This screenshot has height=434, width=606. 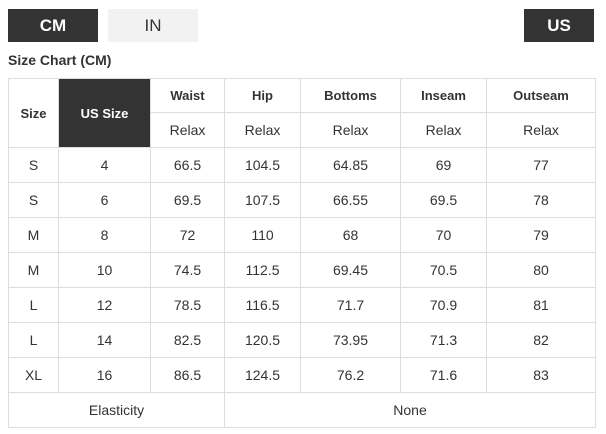 I want to click on header-inseam: Inseam, so click(x=443, y=95).